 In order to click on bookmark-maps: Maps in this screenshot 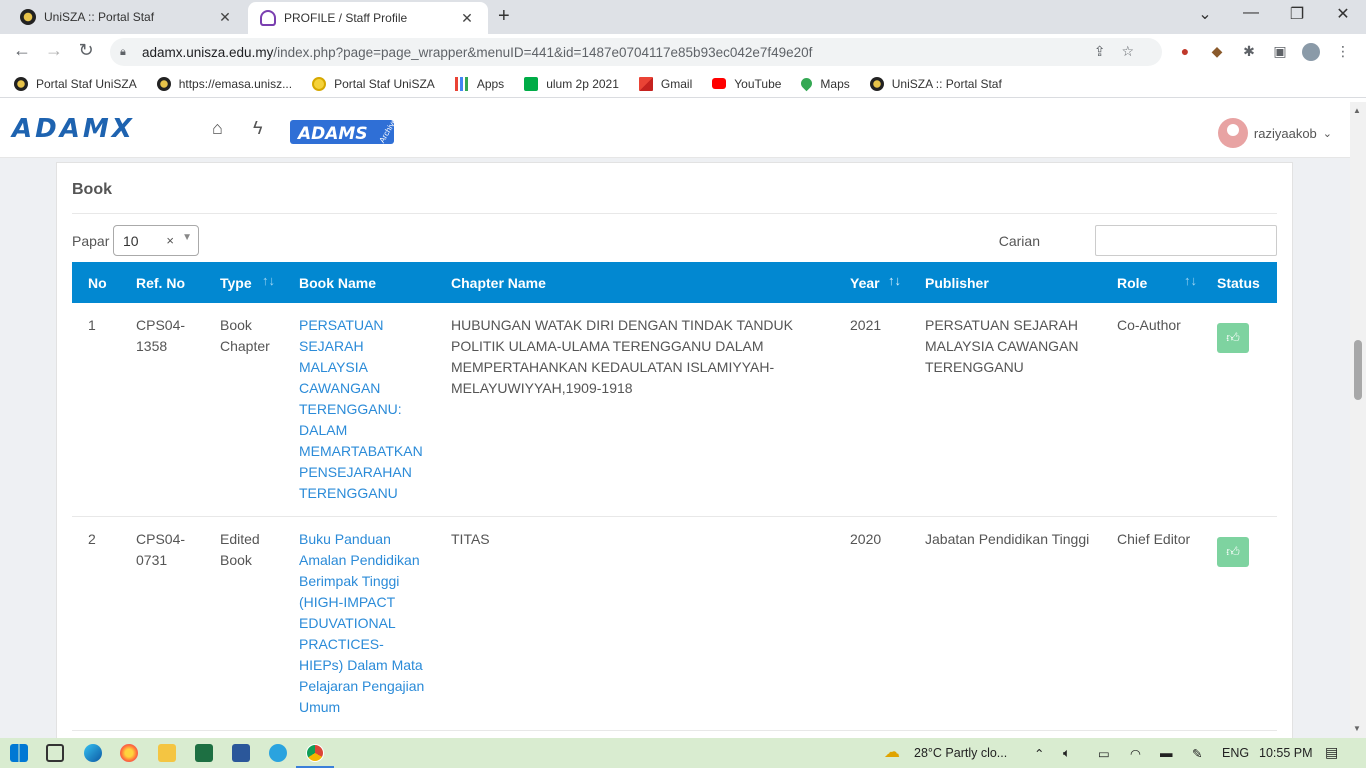, I will do `click(824, 83)`.